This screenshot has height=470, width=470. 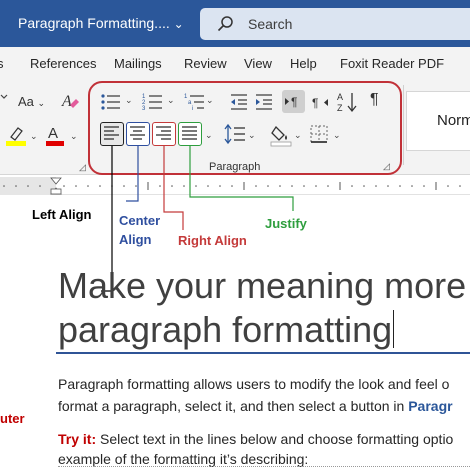 What do you see at coordinates (394, 329) in the screenshot?
I see `text-cursor` at bounding box center [394, 329].